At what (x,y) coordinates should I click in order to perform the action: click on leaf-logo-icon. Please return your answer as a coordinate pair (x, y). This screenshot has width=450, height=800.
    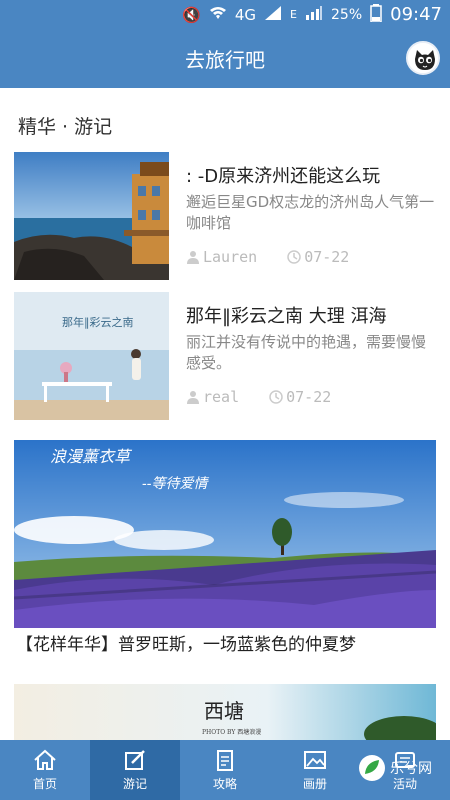
    Looking at the image, I should click on (372, 768).